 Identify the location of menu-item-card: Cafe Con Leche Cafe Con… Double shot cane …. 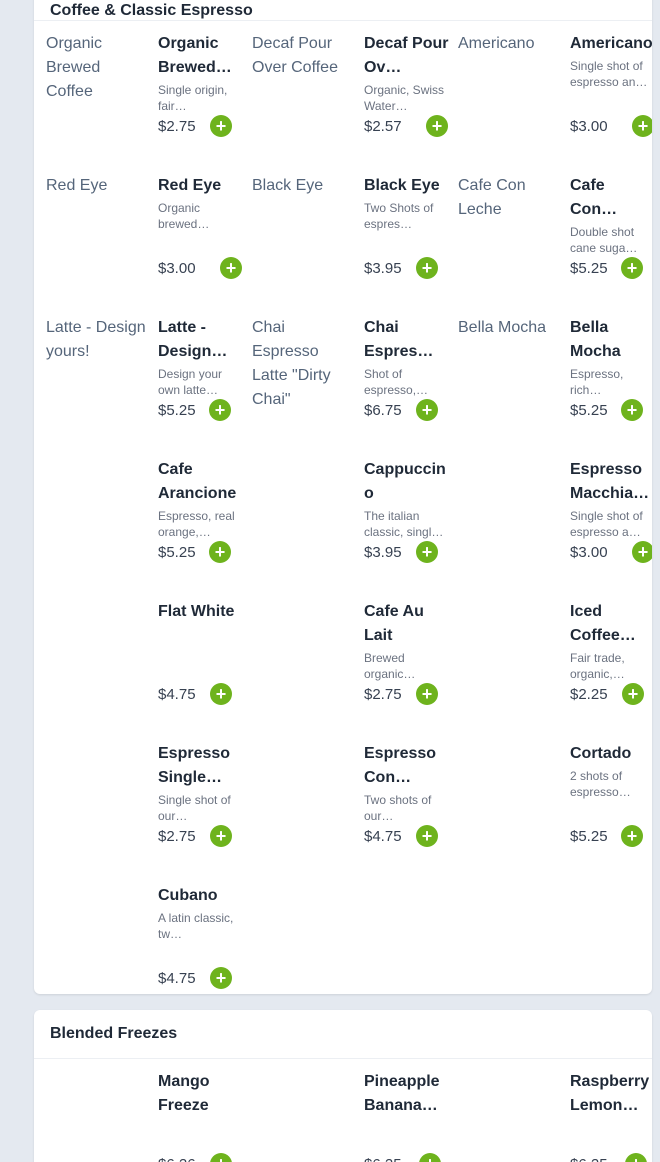
(555, 245).